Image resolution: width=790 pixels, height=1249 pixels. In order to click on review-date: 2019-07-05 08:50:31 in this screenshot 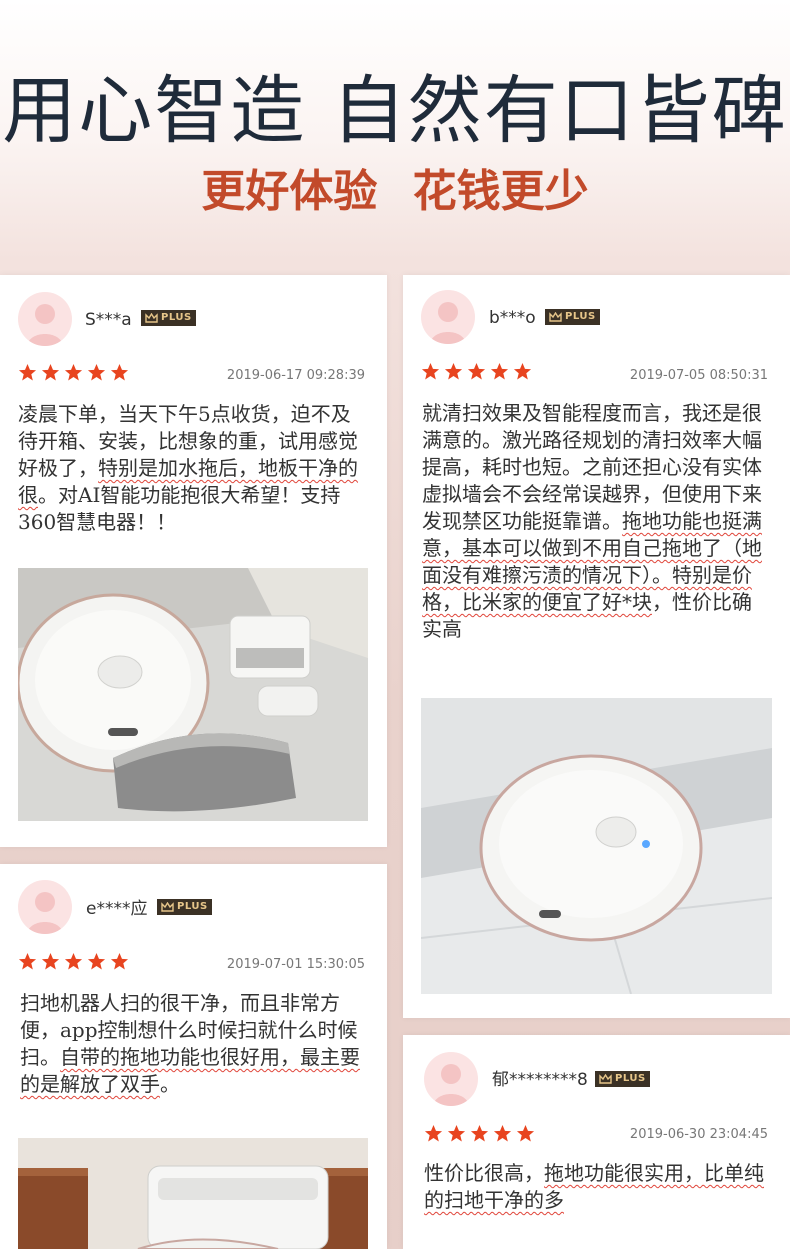, I will do `click(698, 375)`.